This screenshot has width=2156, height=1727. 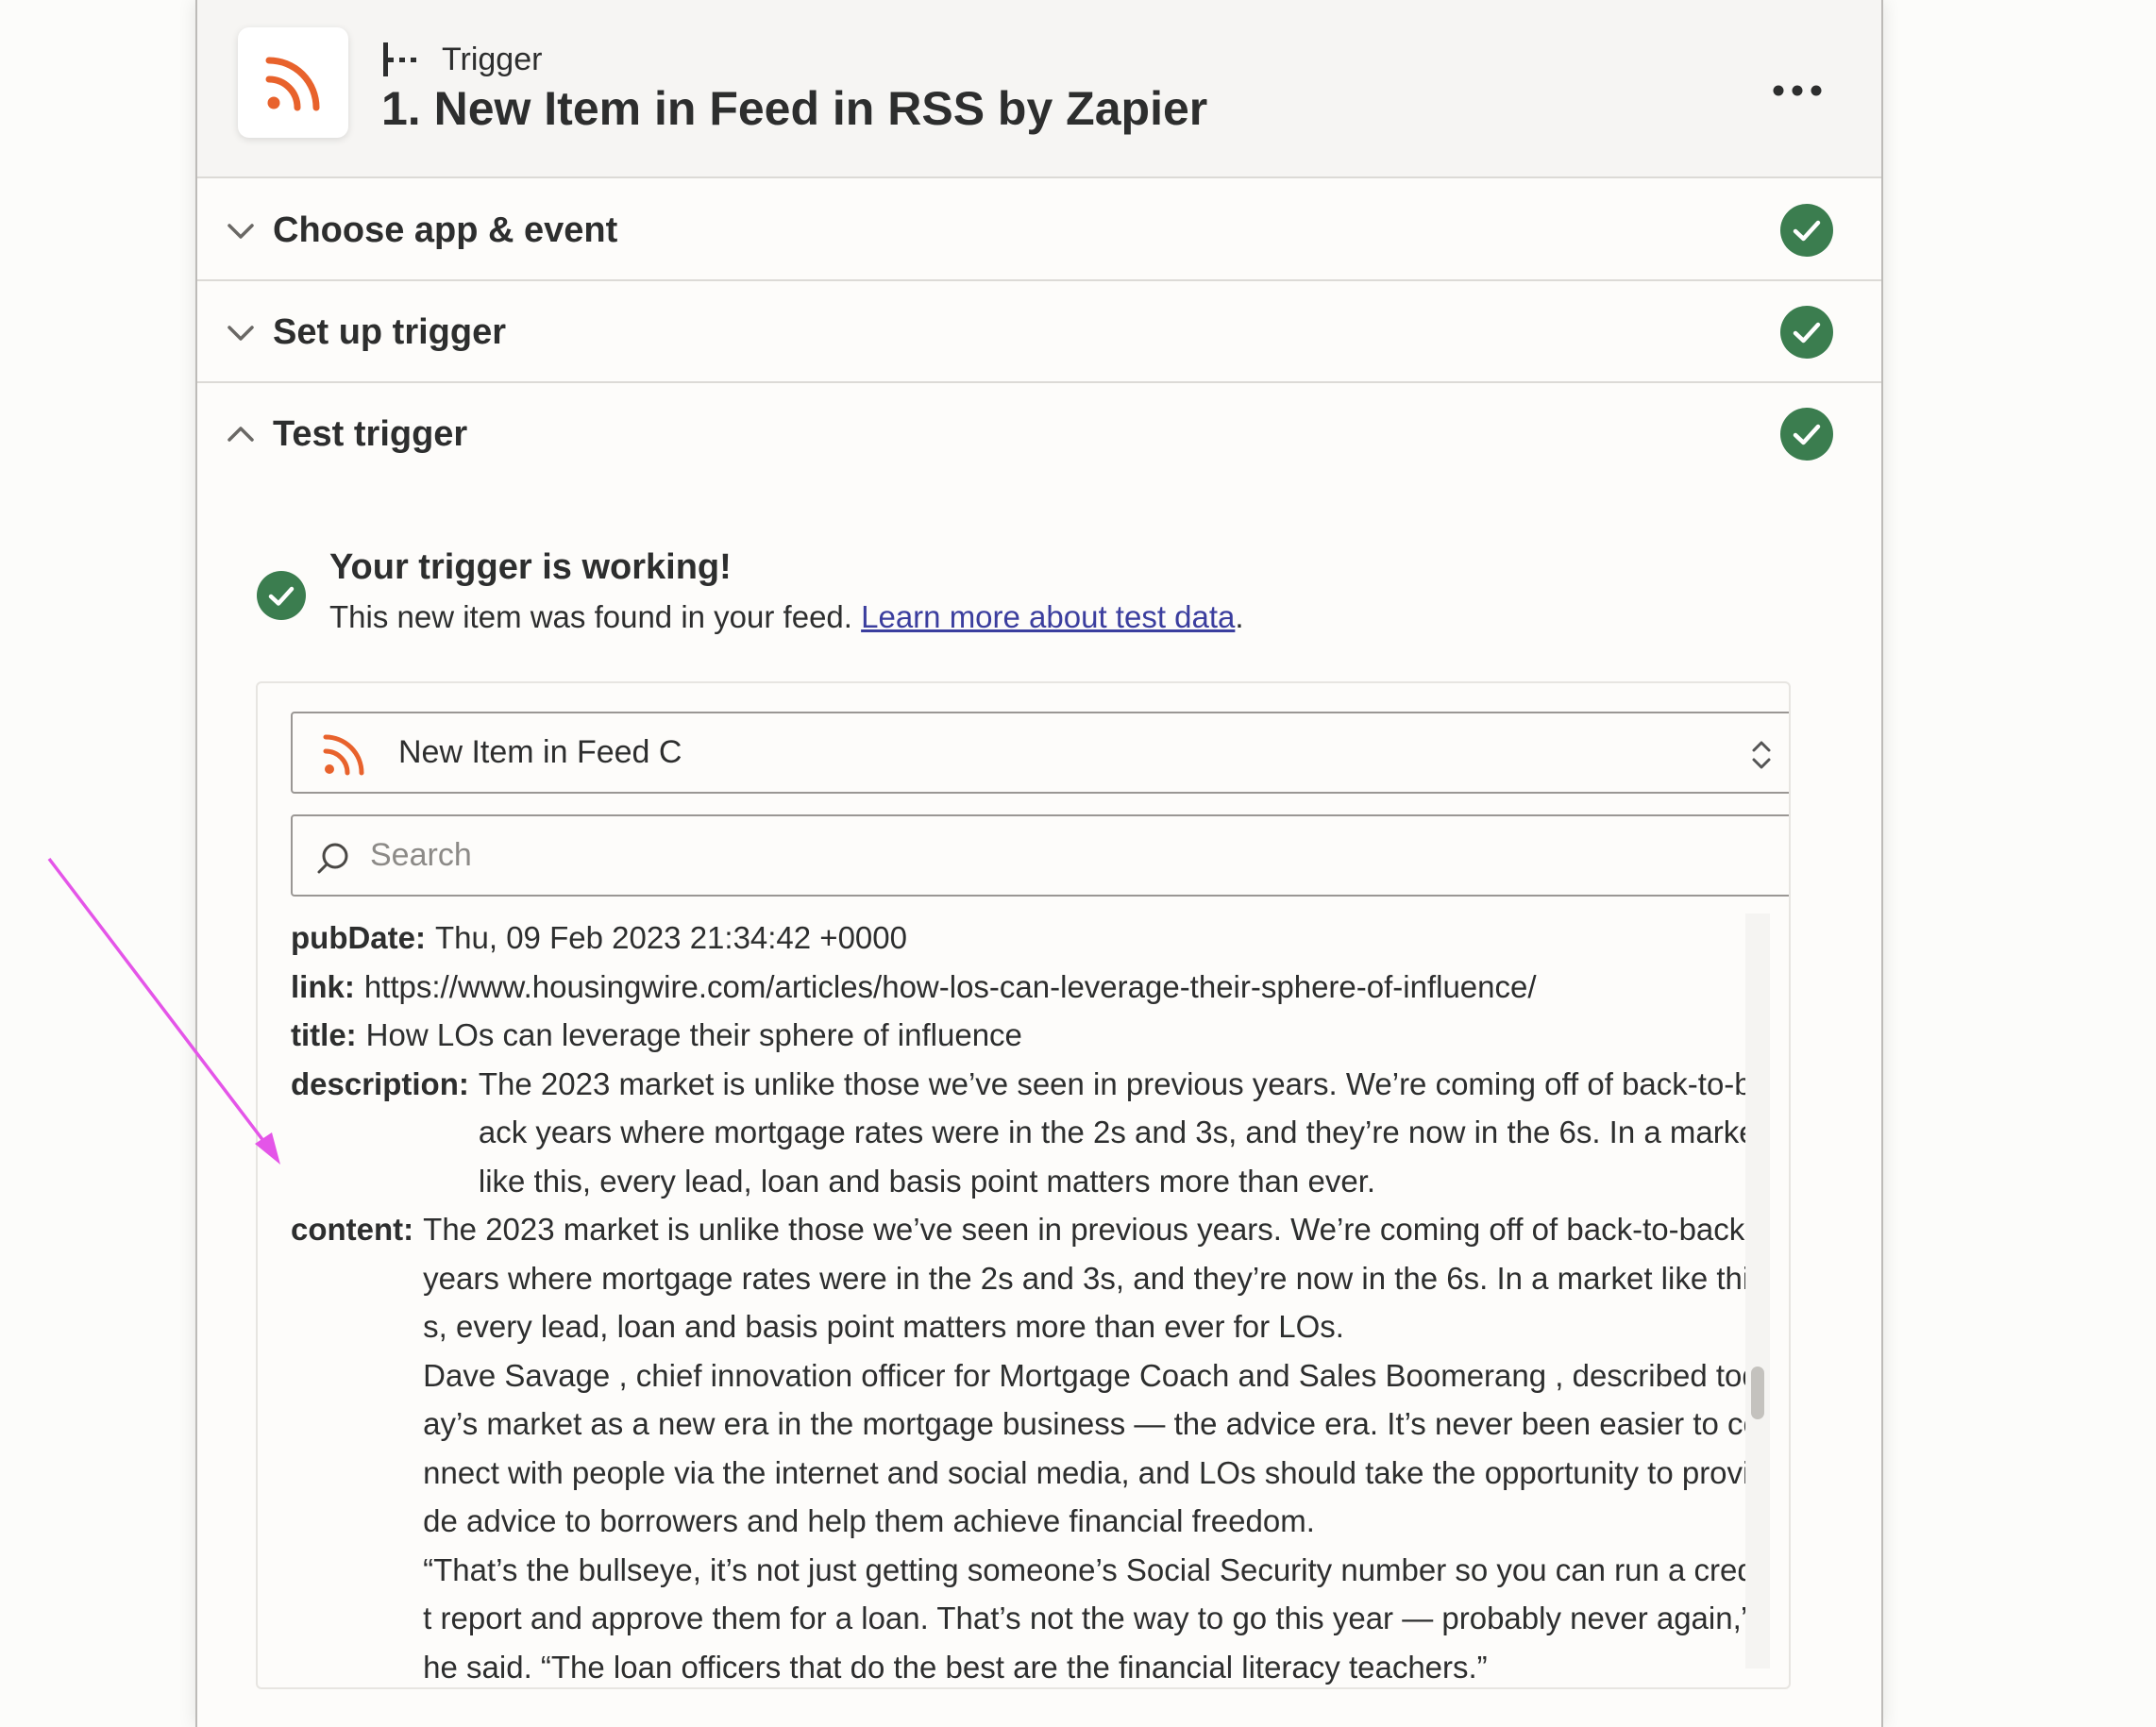 What do you see at coordinates (332, 858) in the screenshot?
I see `search-icon` at bounding box center [332, 858].